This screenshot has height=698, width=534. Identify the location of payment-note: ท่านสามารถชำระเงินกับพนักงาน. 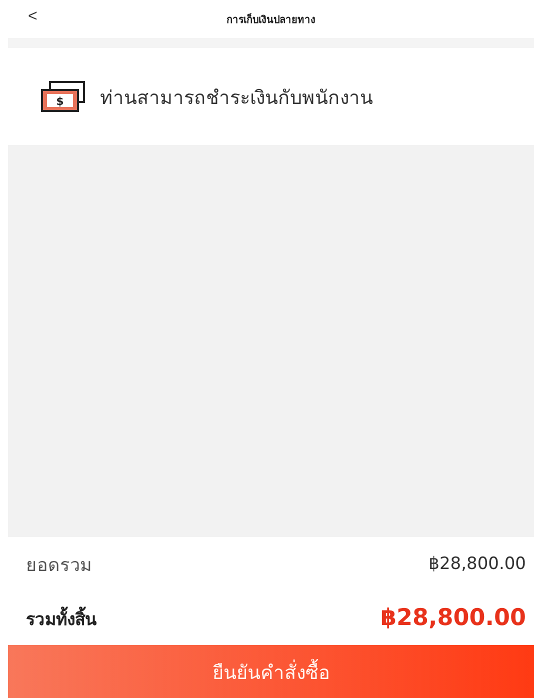
(236, 98).